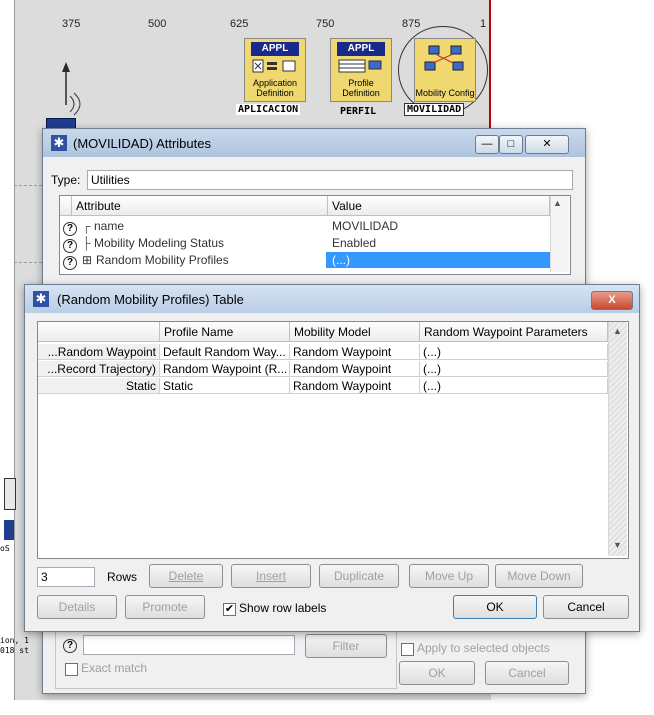 The height and width of the screenshot is (715, 654). Describe the element at coordinates (361, 70) in the screenshot. I see `profile-definition-node: APPL Profile Definition` at that location.